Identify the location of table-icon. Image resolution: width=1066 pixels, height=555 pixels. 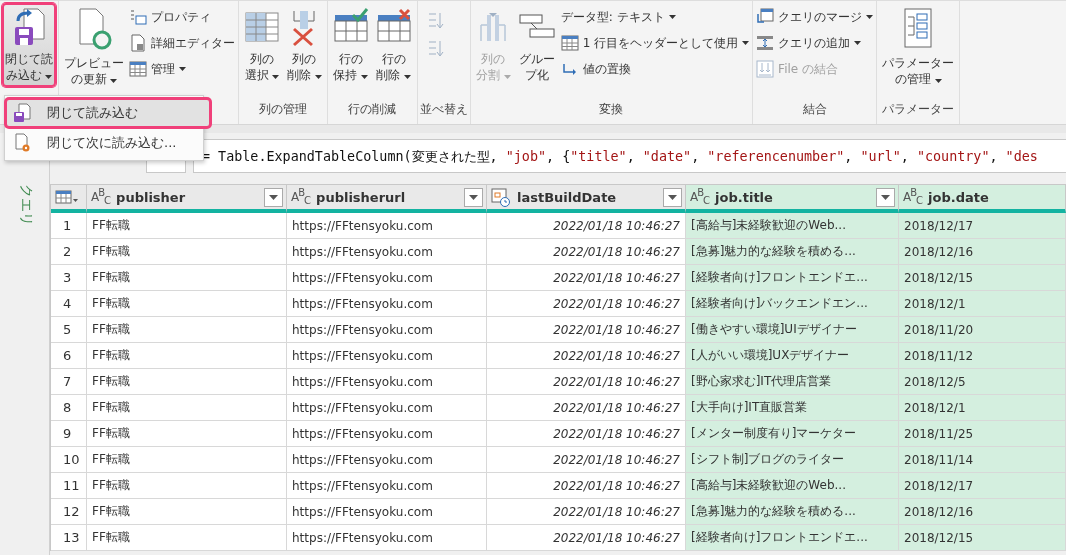
(67, 197).